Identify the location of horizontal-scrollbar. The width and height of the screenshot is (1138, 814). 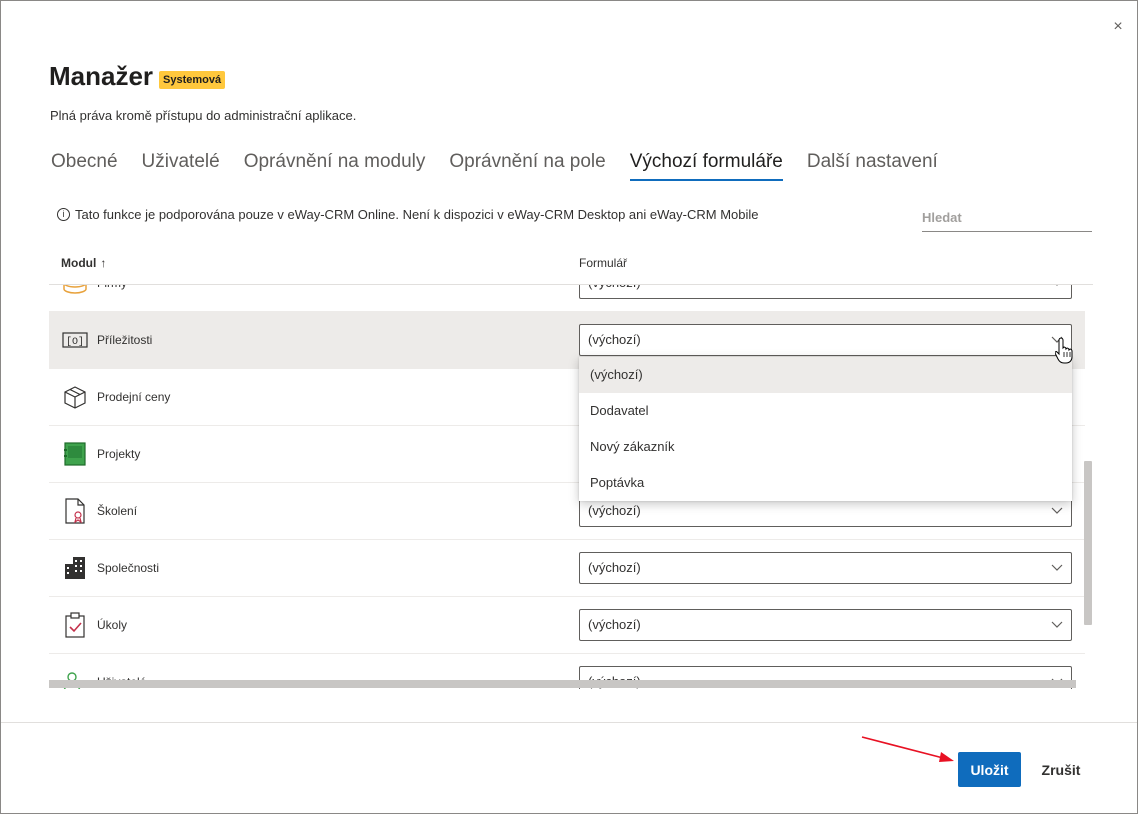
(562, 684).